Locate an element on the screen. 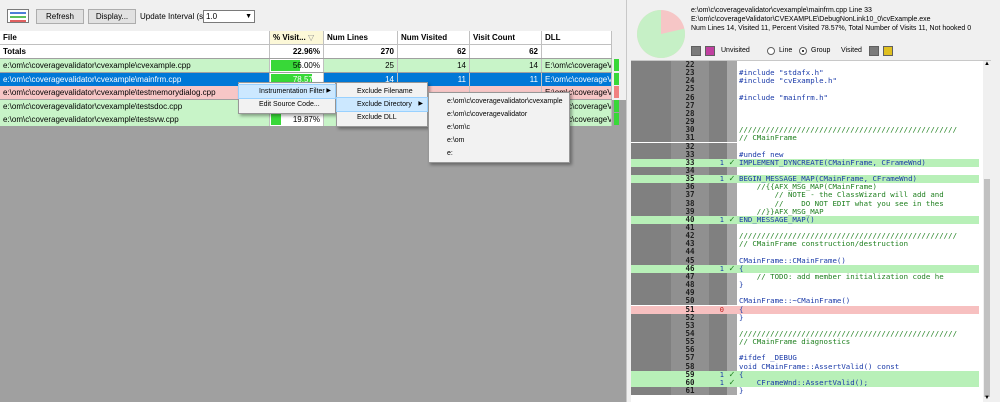 This screenshot has width=1000, height=402. vertical-scrollbar: ▲ ▼ is located at coordinates (987, 231).